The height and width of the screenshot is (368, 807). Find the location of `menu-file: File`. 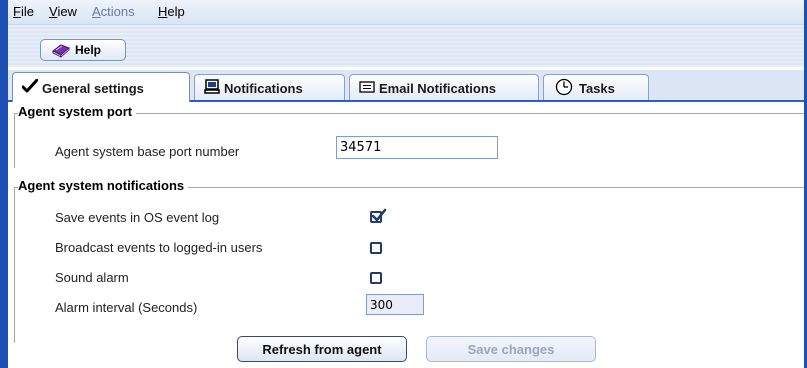

menu-file: File is located at coordinates (23, 11).